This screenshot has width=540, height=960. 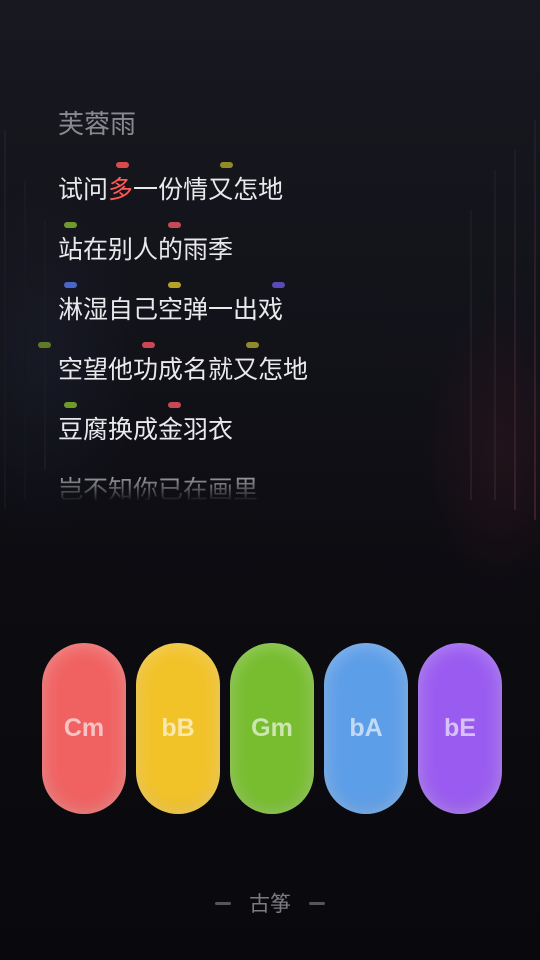 What do you see at coordinates (171, 309) in the screenshot?
I see `lyric-text: 淋湿自己空弹一出戏` at bounding box center [171, 309].